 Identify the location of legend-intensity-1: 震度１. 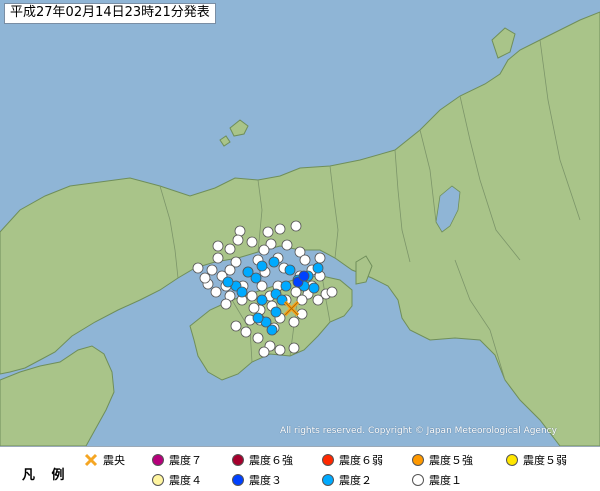
(437, 480).